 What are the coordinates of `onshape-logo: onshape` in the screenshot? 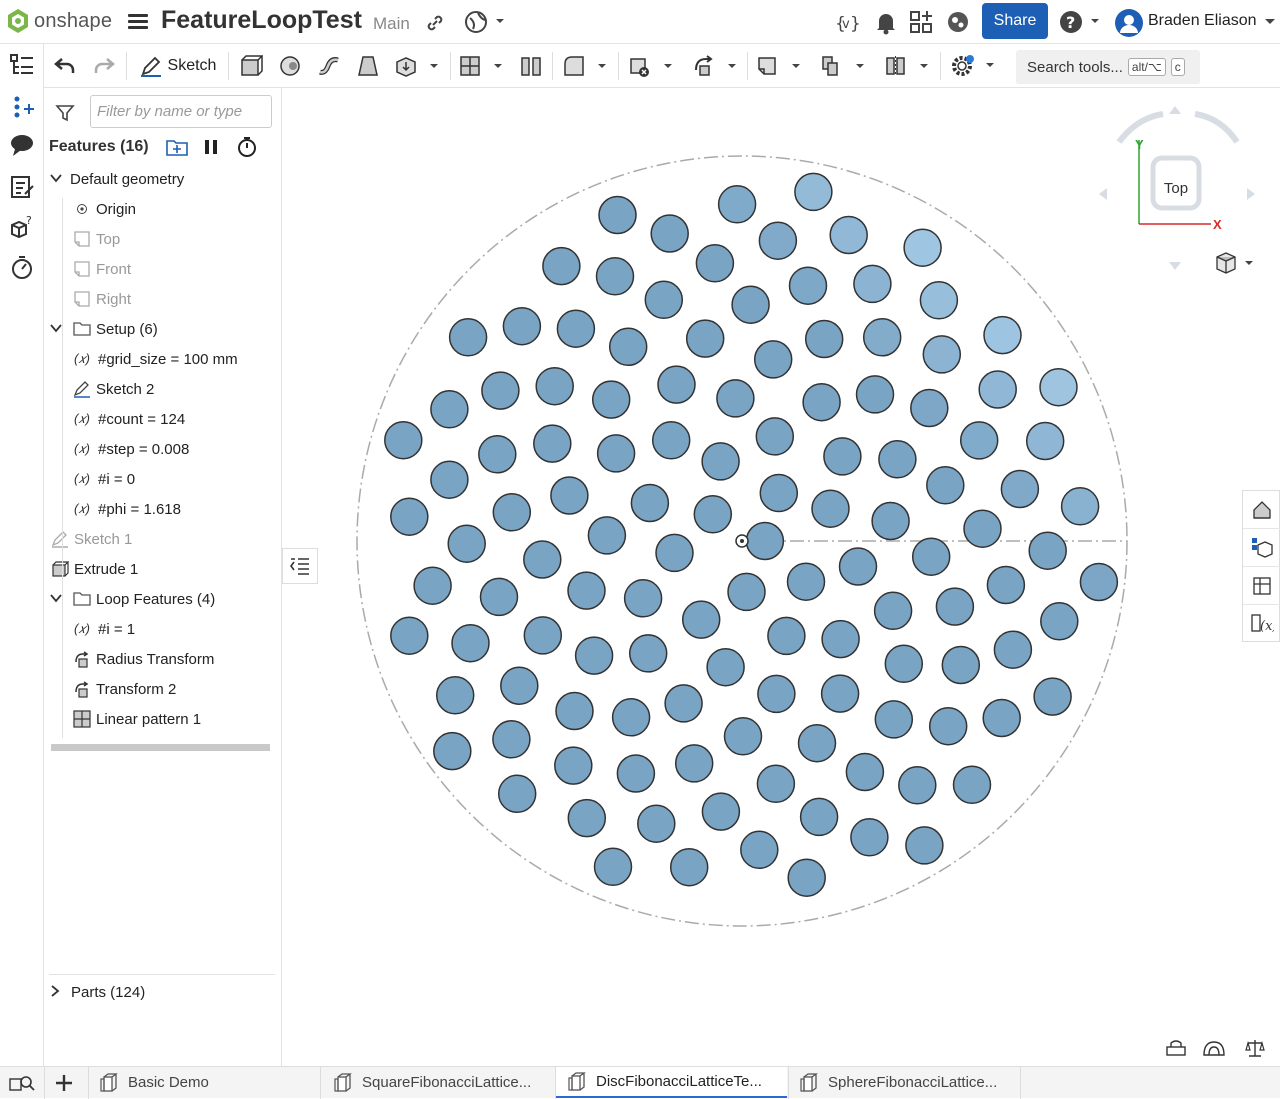 It's located at (59, 21).